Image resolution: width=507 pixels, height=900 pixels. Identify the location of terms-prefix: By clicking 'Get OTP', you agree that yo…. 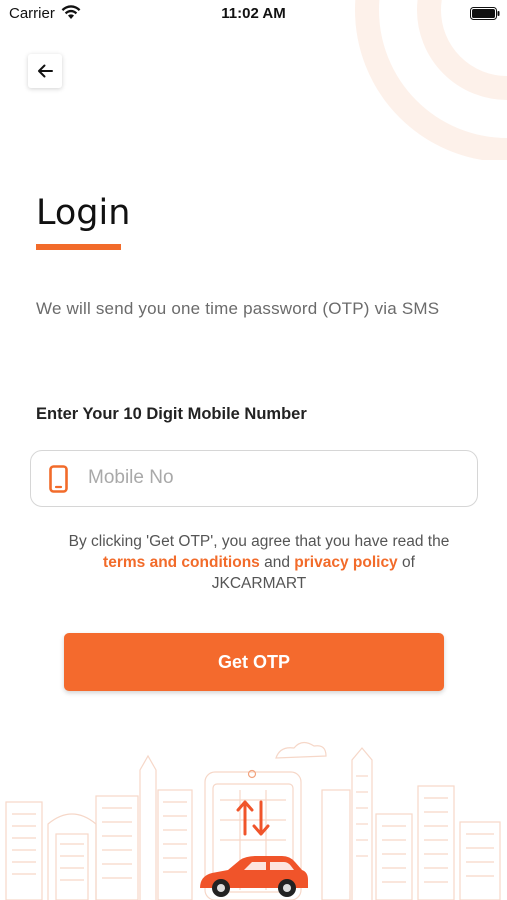
(259, 541).